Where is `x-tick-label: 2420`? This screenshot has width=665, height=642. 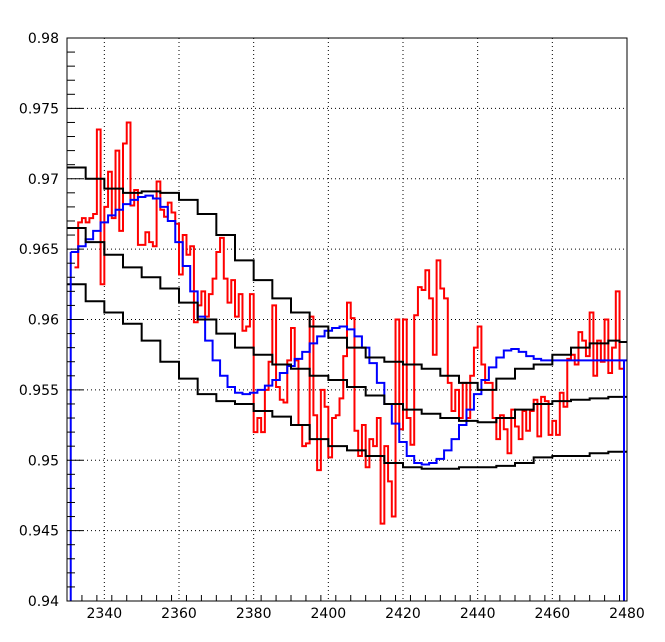
x-tick-label: 2420 is located at coordinates (403, 614).